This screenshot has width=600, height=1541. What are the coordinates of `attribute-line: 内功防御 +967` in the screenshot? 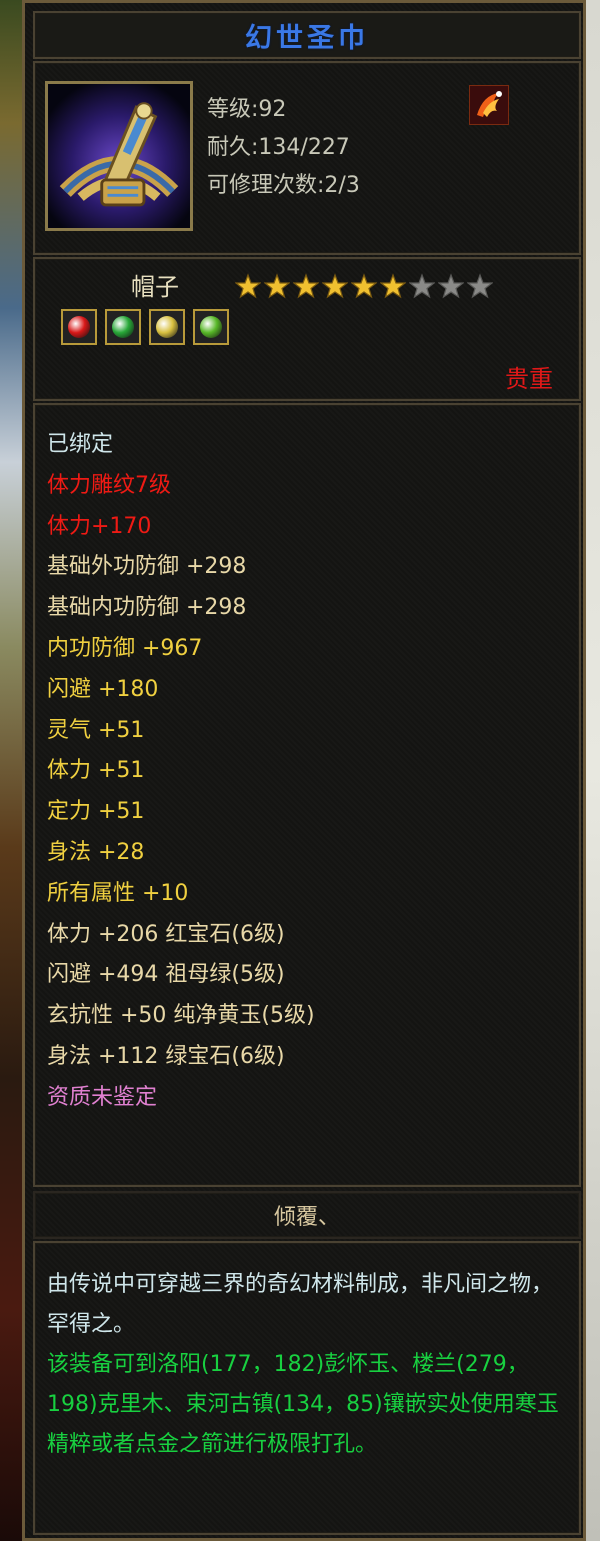 It's located at (125, 648).